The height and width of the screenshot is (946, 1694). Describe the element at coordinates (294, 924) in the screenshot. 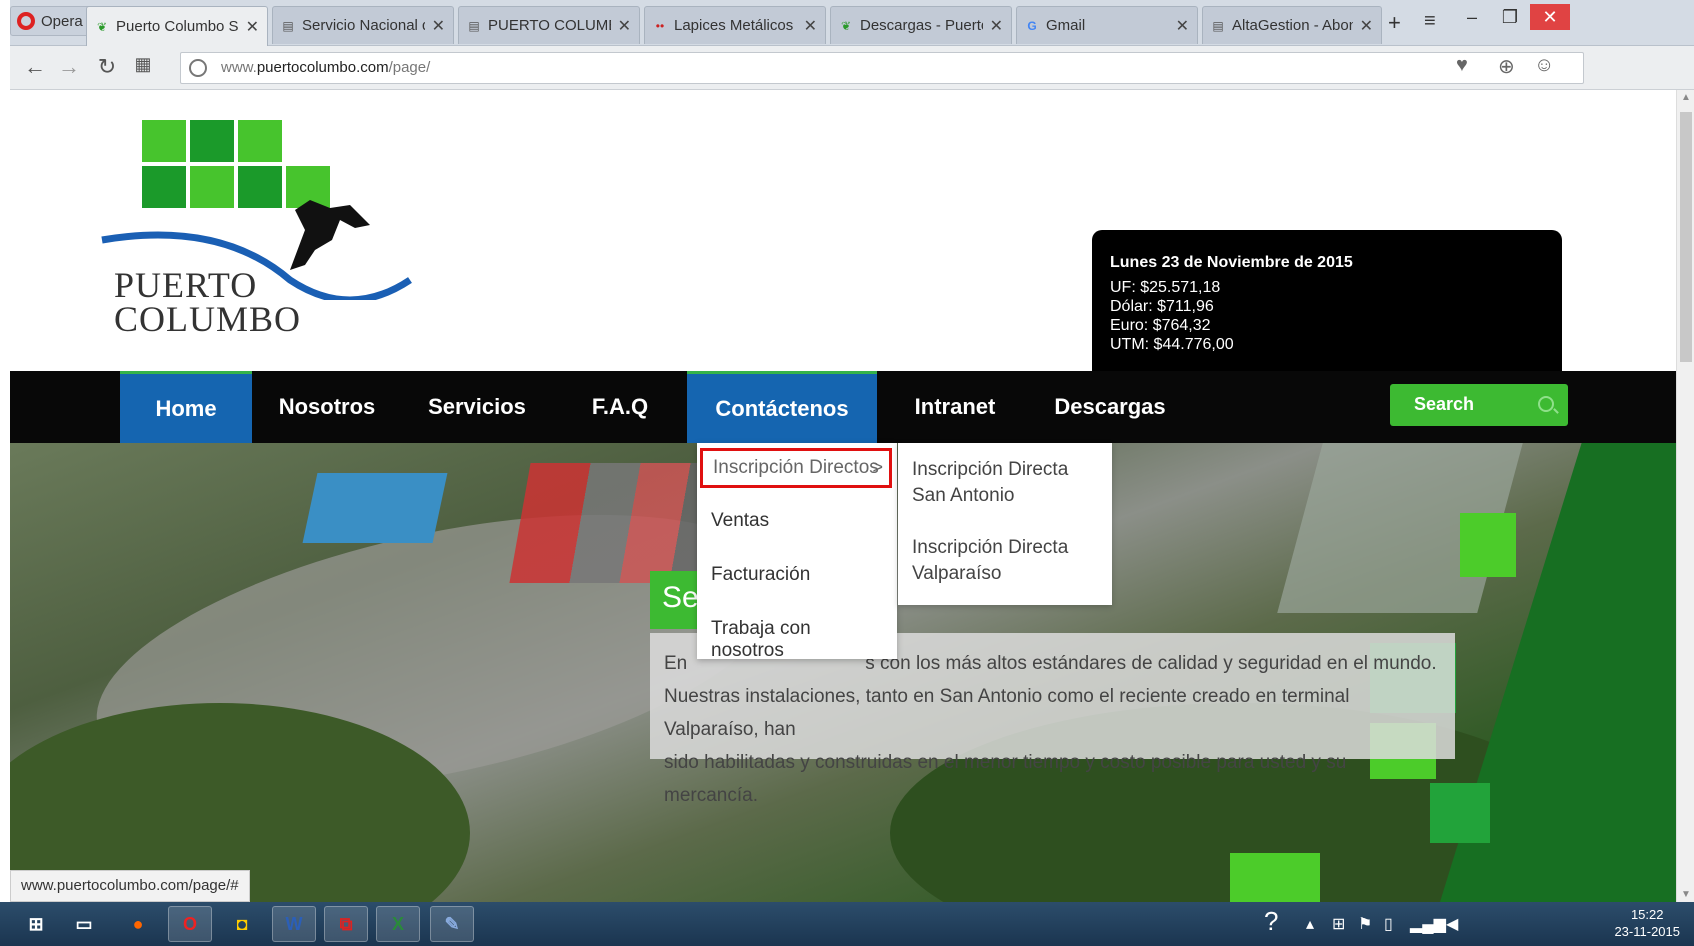

I see `word-icon: W` at that location.